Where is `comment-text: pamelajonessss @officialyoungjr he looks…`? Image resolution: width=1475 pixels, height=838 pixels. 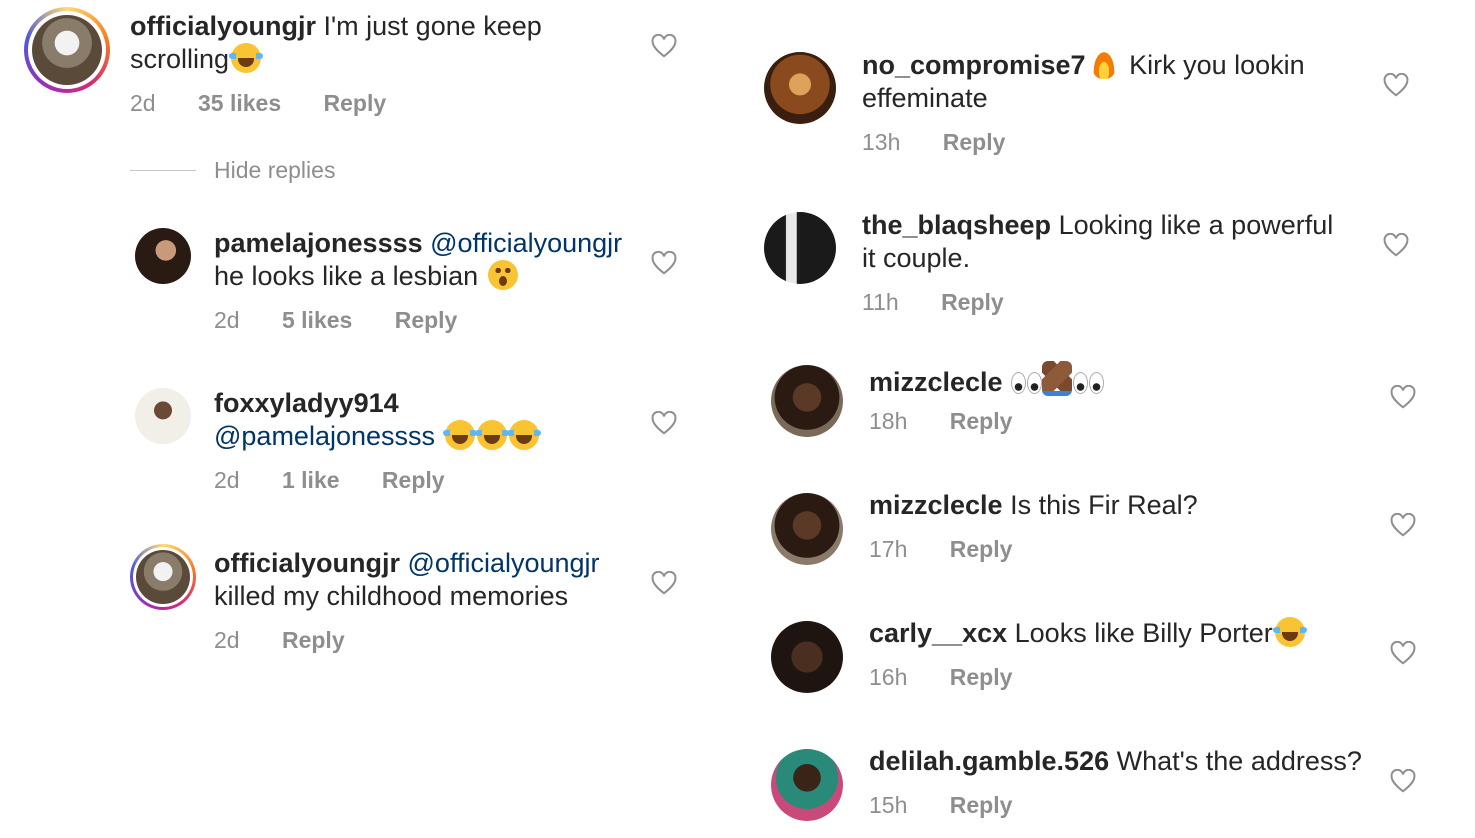
comment-text: pamelajonessss @officialyoungjr he looks… is located at coordinates (418, 259).